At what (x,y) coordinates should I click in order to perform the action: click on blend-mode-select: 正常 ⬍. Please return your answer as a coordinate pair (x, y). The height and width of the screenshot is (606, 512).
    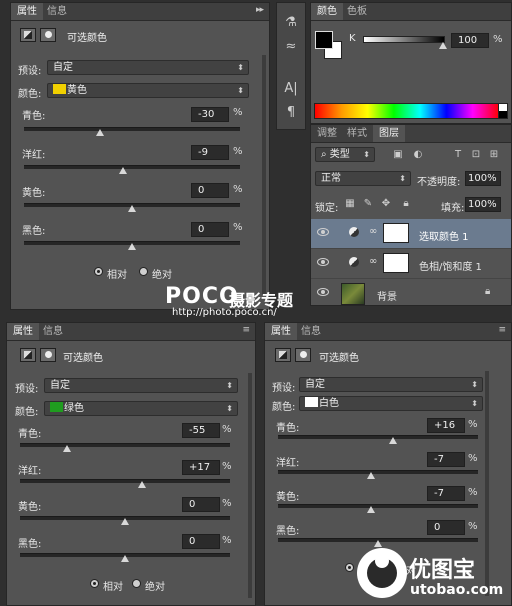
    Looking at the image, I should click on (363, 178).